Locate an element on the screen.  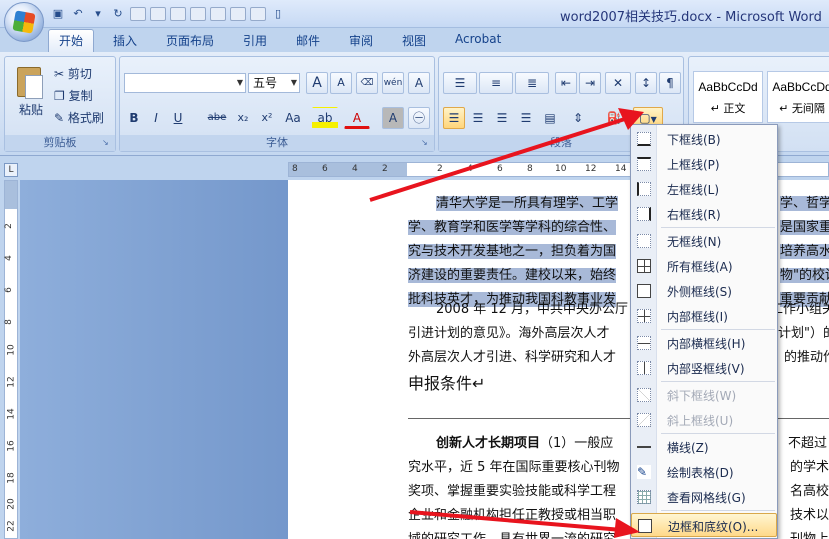
show-marks-button: ¶ is located at coordinates (670, 83).